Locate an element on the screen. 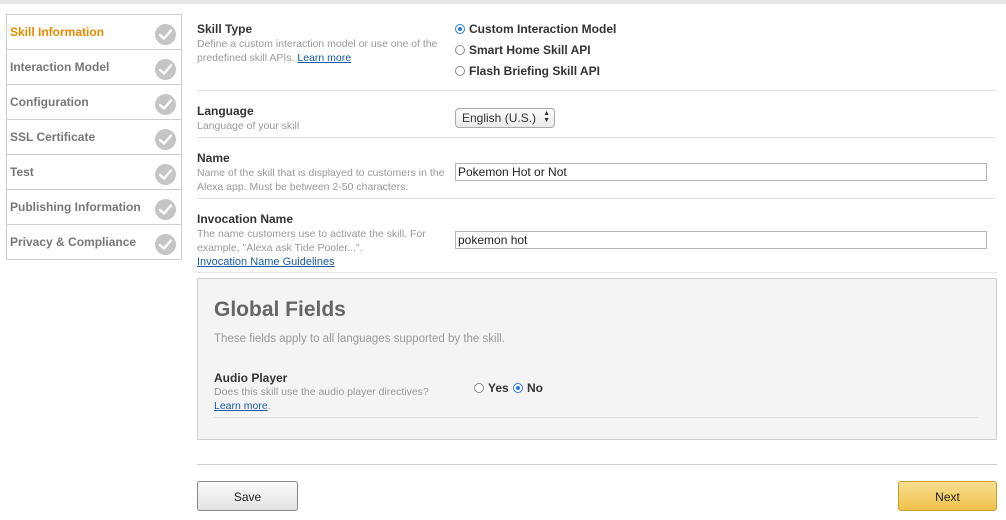 This screenshot has height=520, width=1006. invocation-title: Invocation Name is located at coordinates (245, 219).